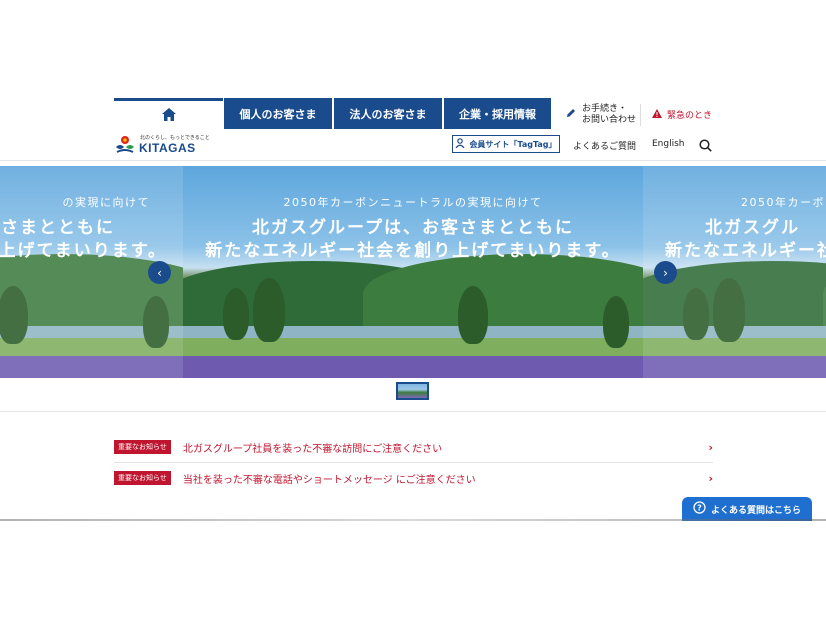 This screenshot has width=826, height=620. Describe the element at coordinates (571, 115) in the screenshot. I see `pencil-icon` at that location.